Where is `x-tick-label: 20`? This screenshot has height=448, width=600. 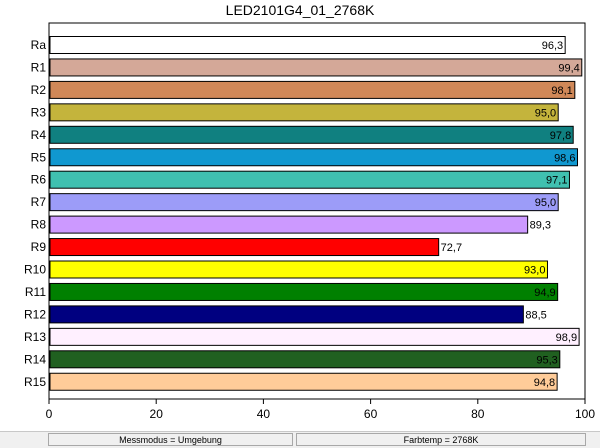 x-tick-label: 20 is located at coordinates (157, 414).